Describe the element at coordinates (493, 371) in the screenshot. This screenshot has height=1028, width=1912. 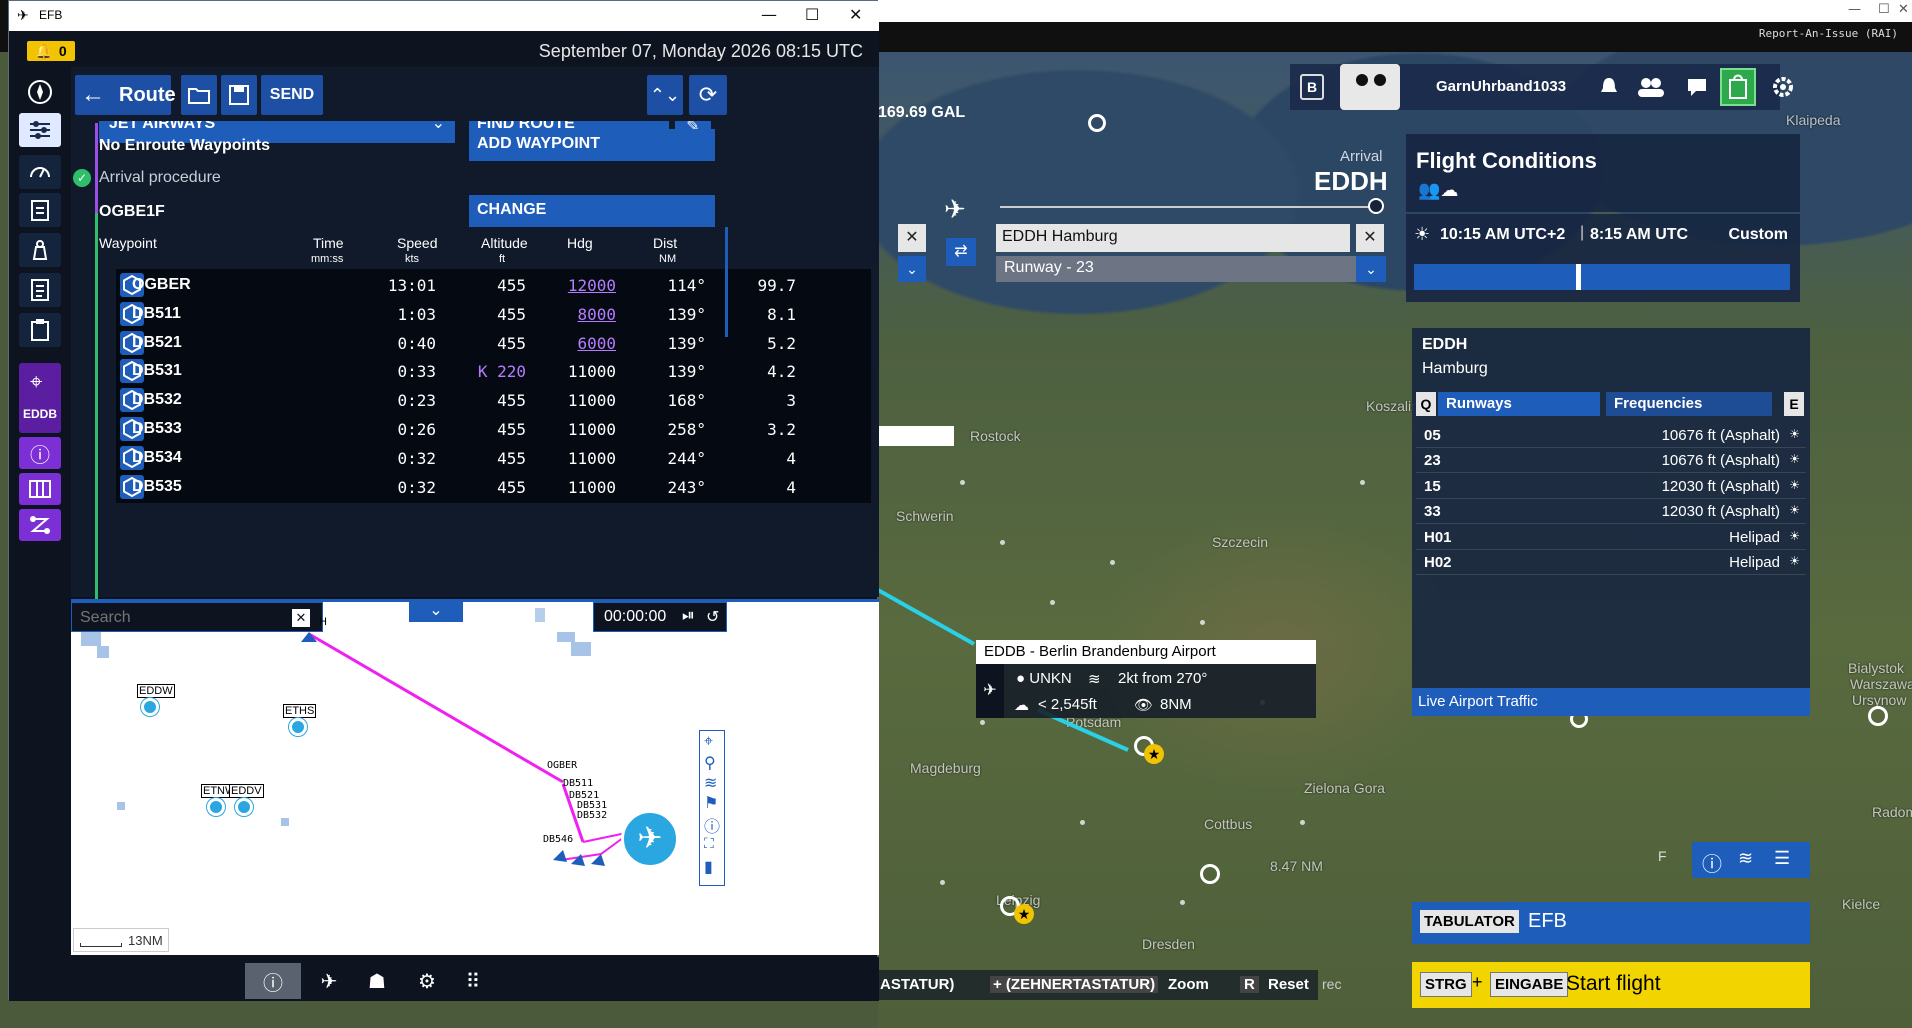
I see `table-row: DB531 0:33 K 220 11000 139° 4.2` at that location.